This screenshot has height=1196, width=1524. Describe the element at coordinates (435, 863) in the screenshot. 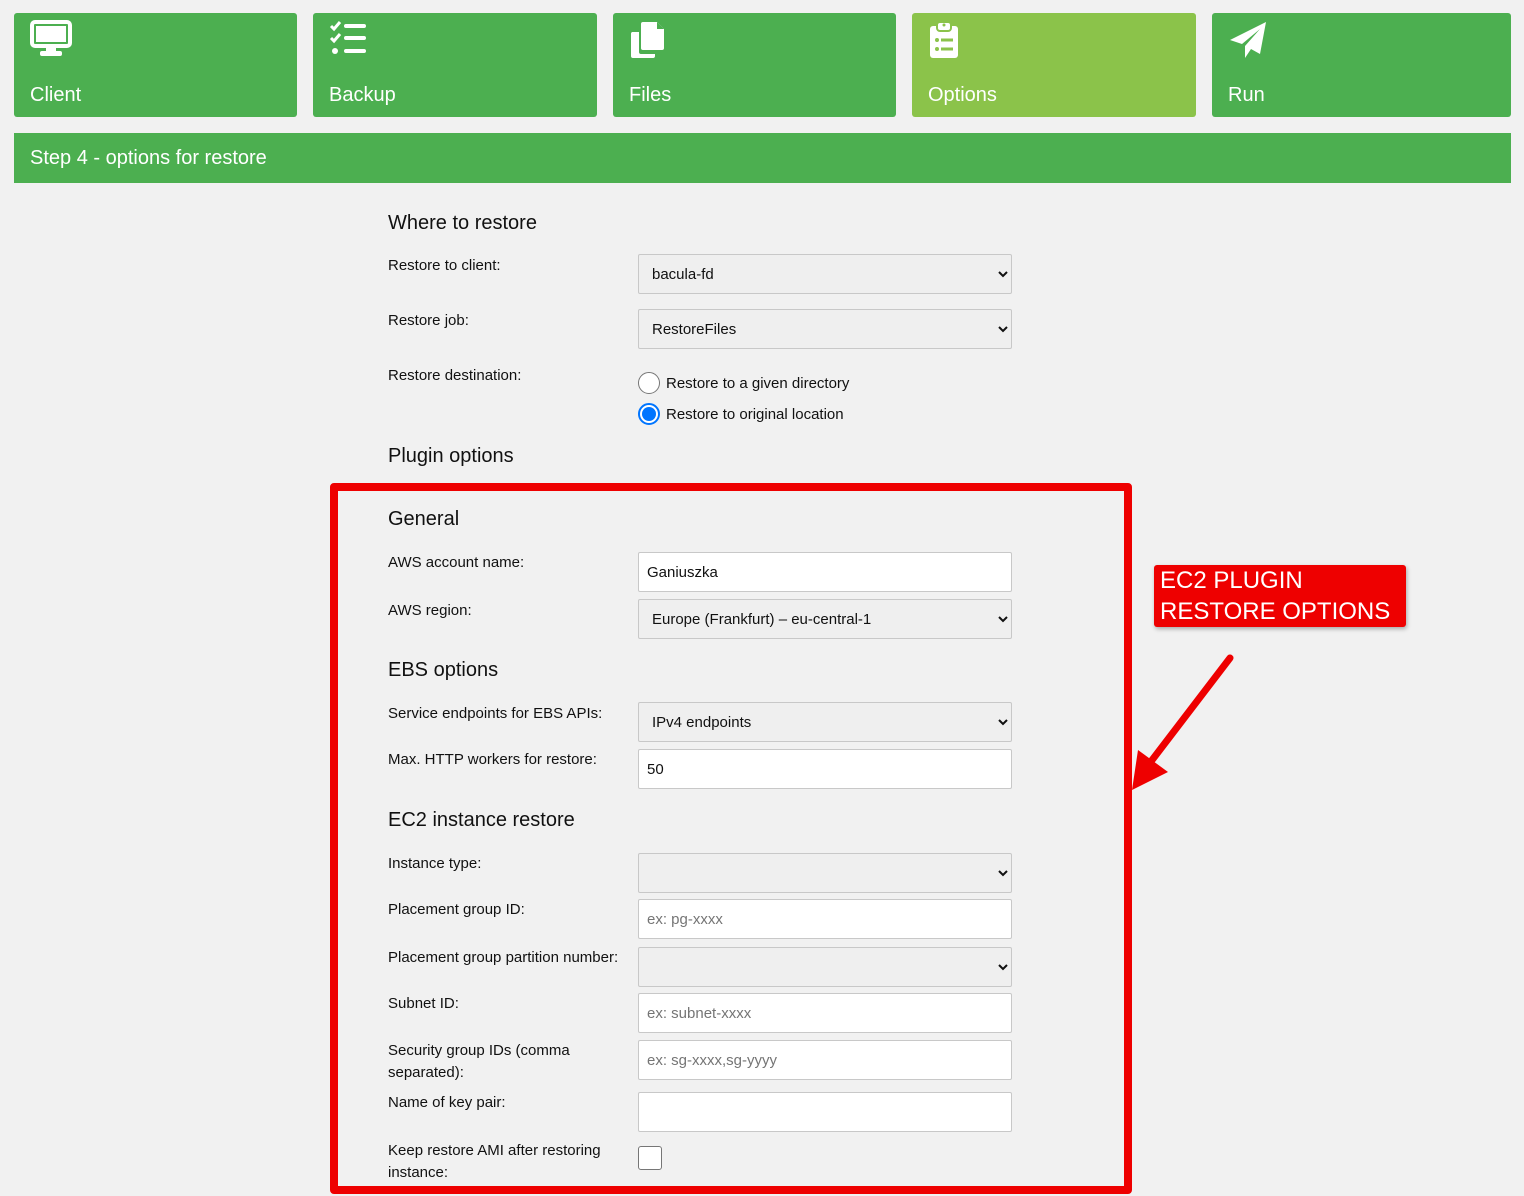

I see `instance-type-label: Instance type:` at that location.